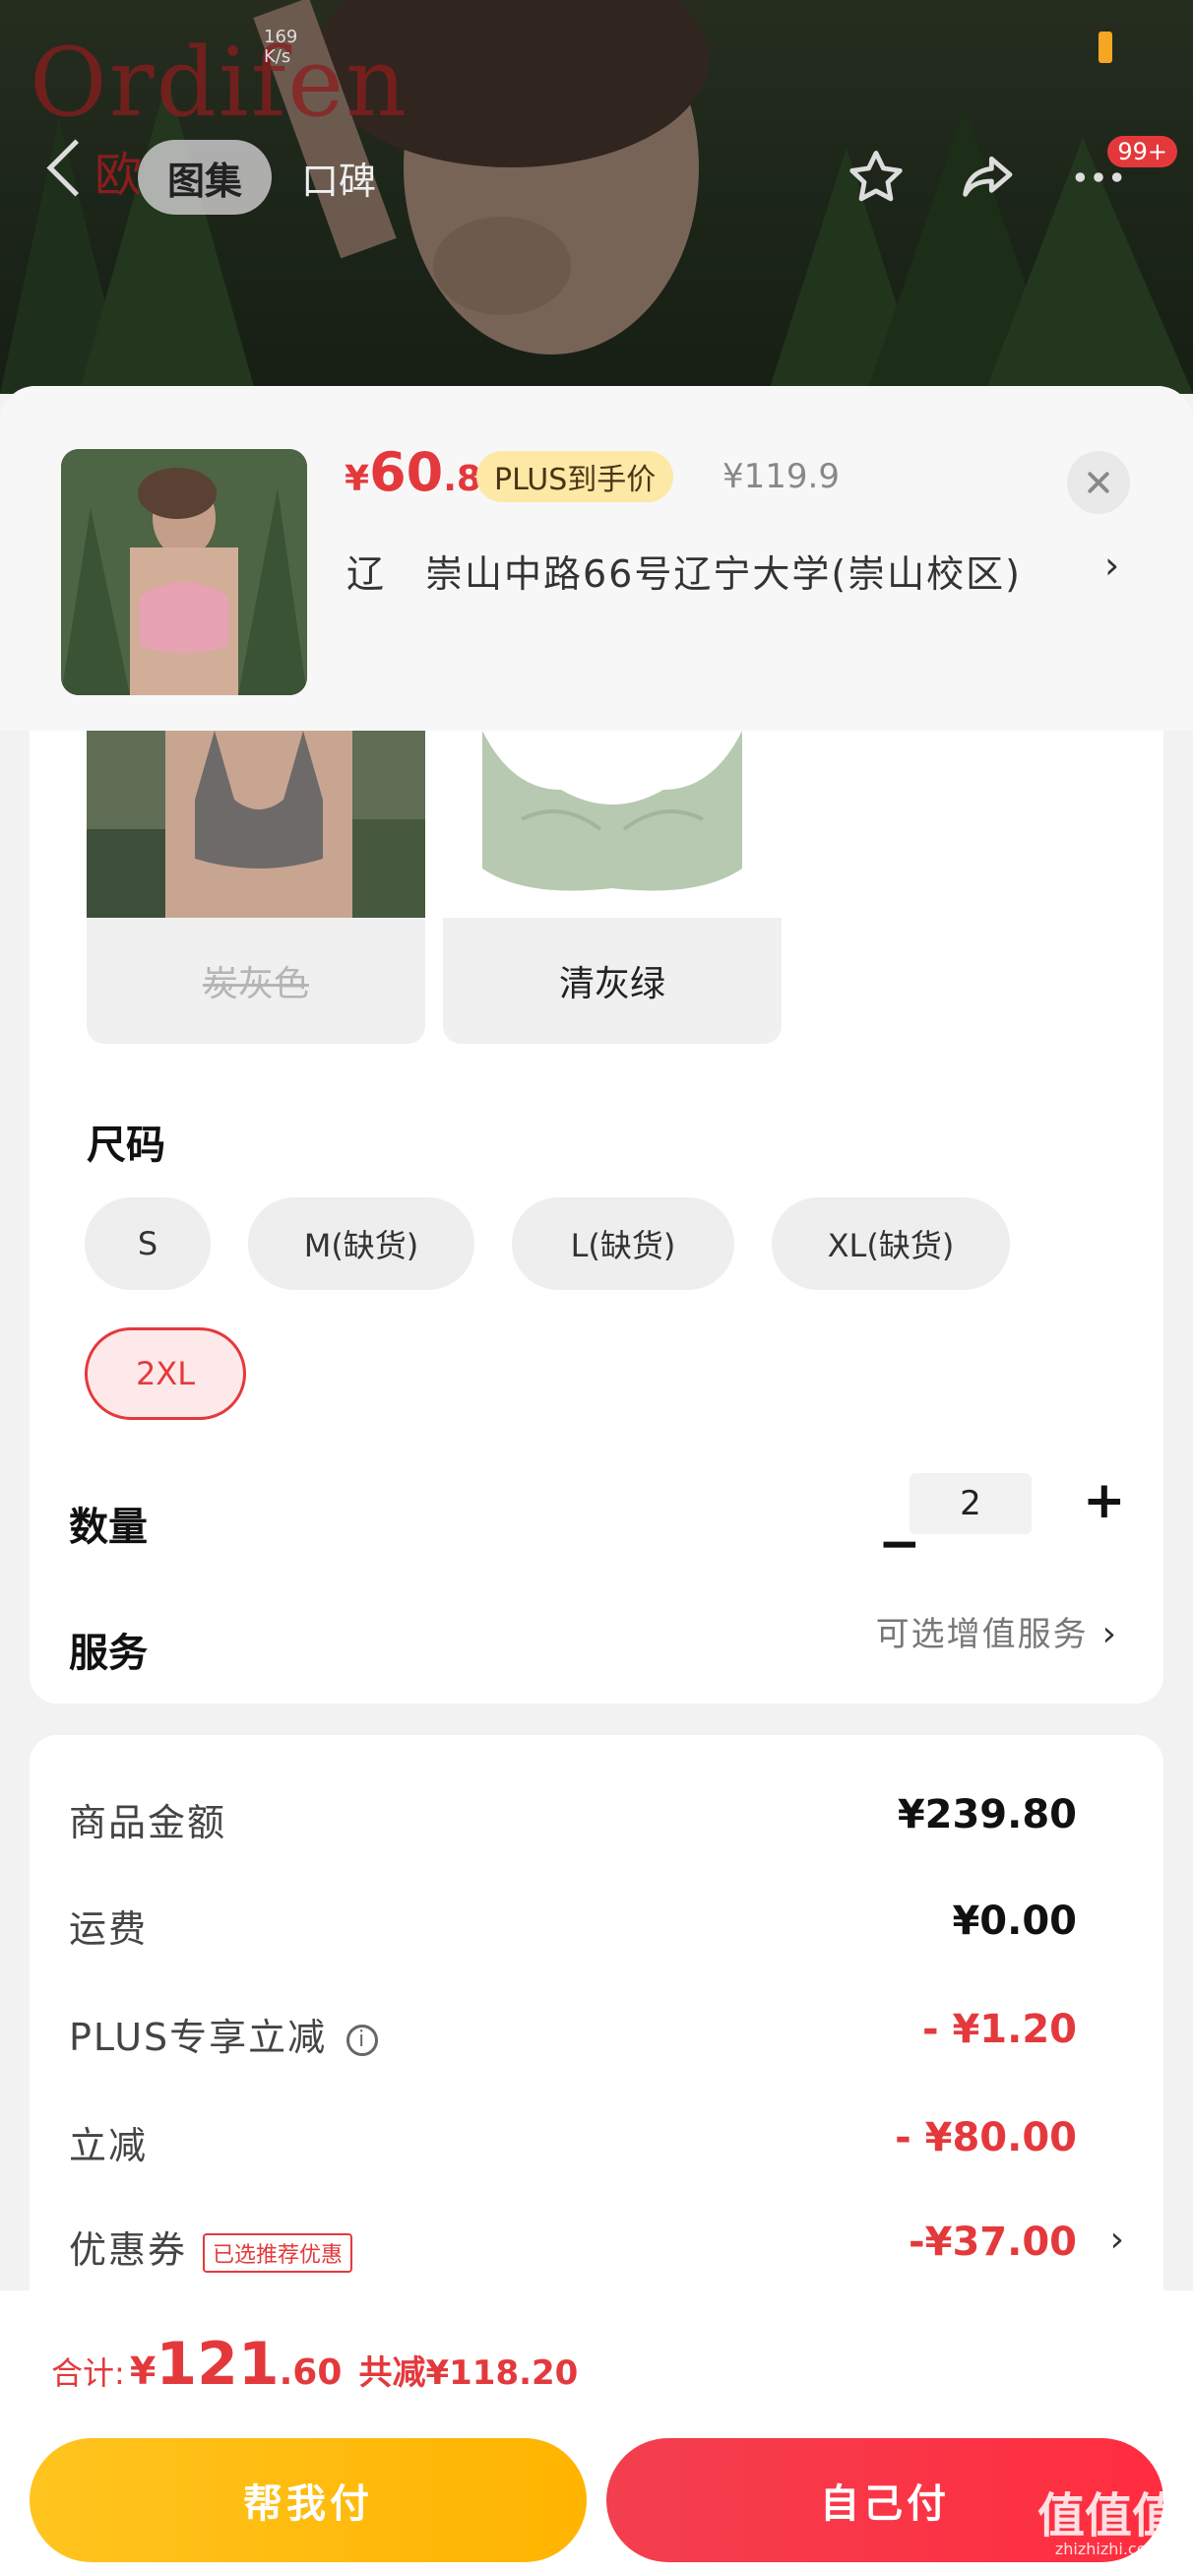 The width and height of the screenshot is (1193, 2576). What do you see at coordinates (198, 2037) in the screenshot?
I see `summary-label: PLUS专享立减` at bounding box center [198, 2037].